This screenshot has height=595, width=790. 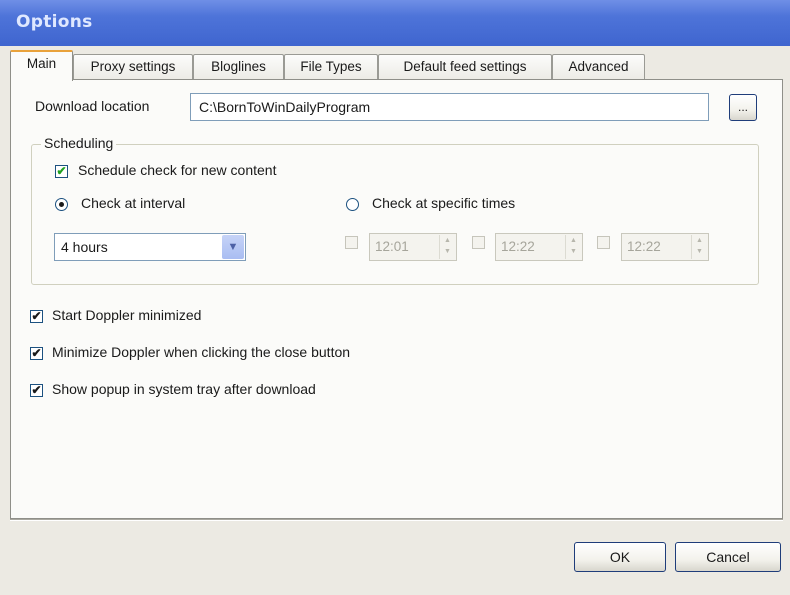 I want to click on minimize-on-close-checkbox: ✔, so click(x=36, y=353).